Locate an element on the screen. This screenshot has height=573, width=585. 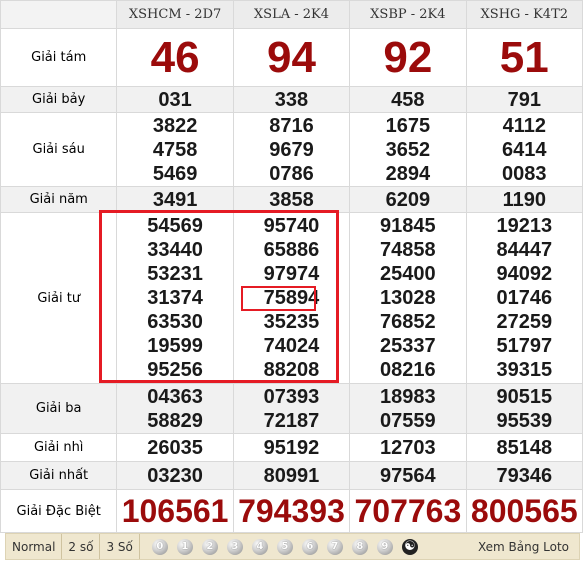
prize-number: 94092 is located at coordinates (524, 274).